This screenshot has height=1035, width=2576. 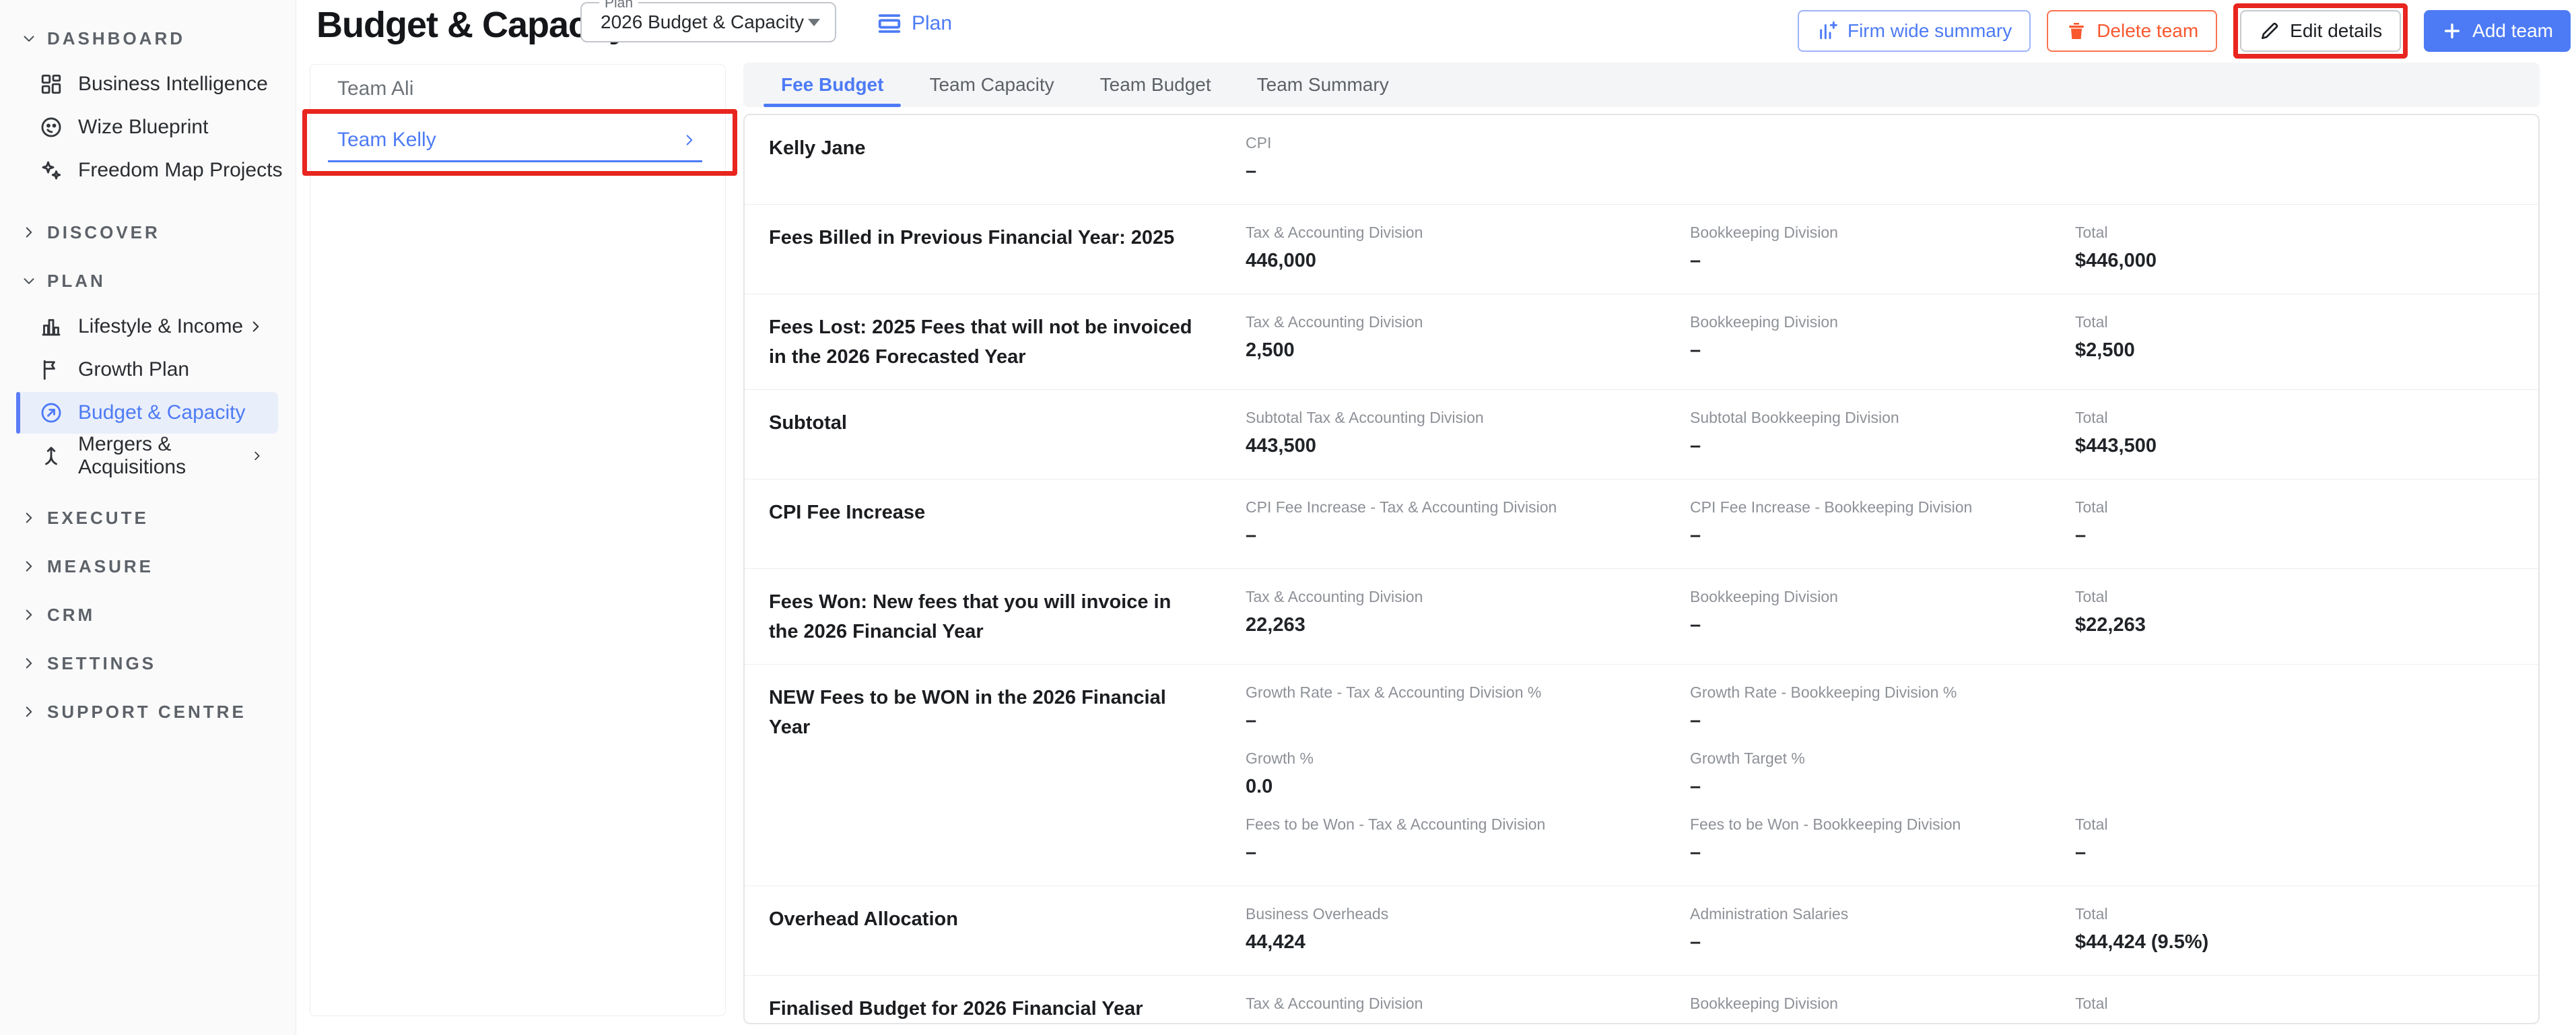 What do you see at coordinates (2498, 31) in the screenshot?
I see `add-team-button: Add team` at bounding box center [2498, 31].